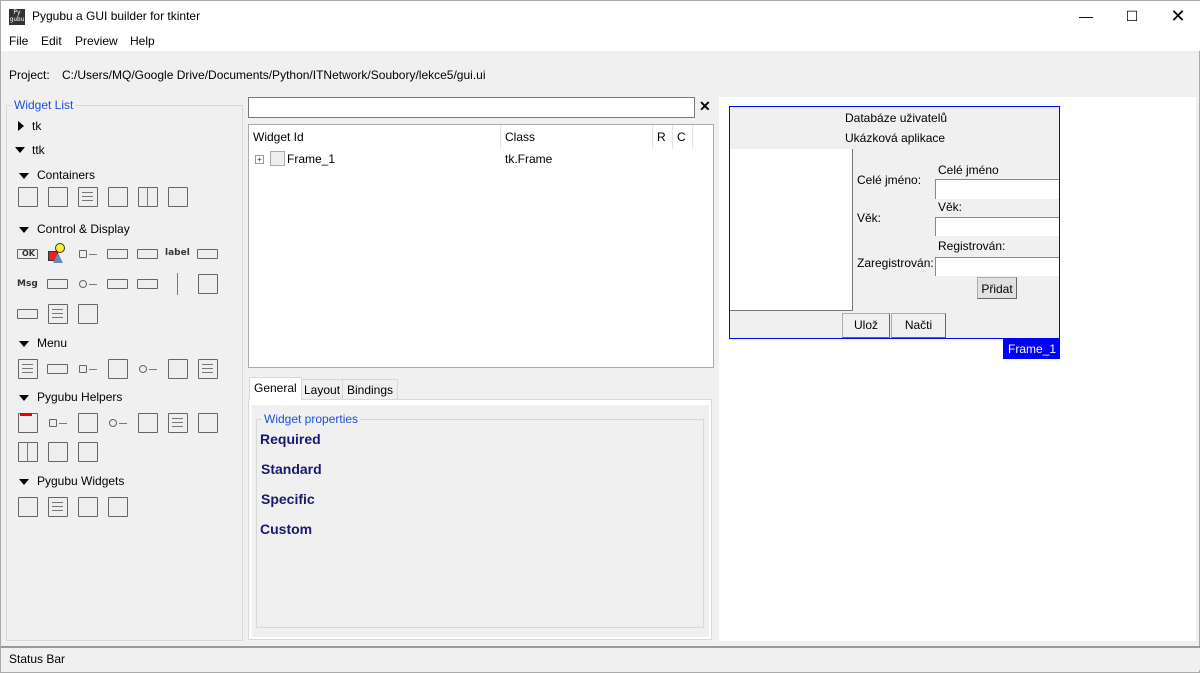 Image resolution: width=1200 pixels, height=673 pixels. Describe the element at coordinates (997, 266) in the screenshot. I see `registered-input` at that location.